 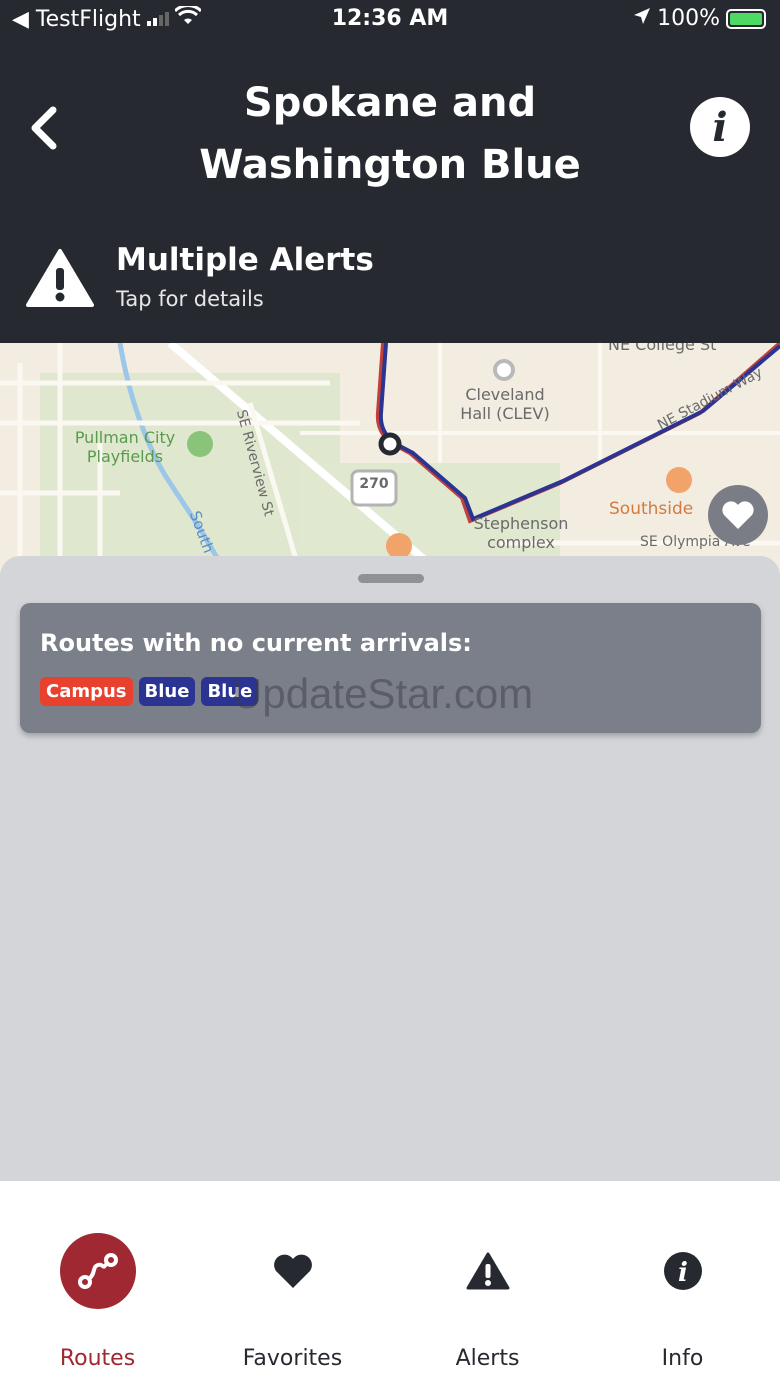 What do you see at coordinates (292, 1358) in the screenshot?
I see `tab-label: Favorites` at bounding box center [292, 1358].